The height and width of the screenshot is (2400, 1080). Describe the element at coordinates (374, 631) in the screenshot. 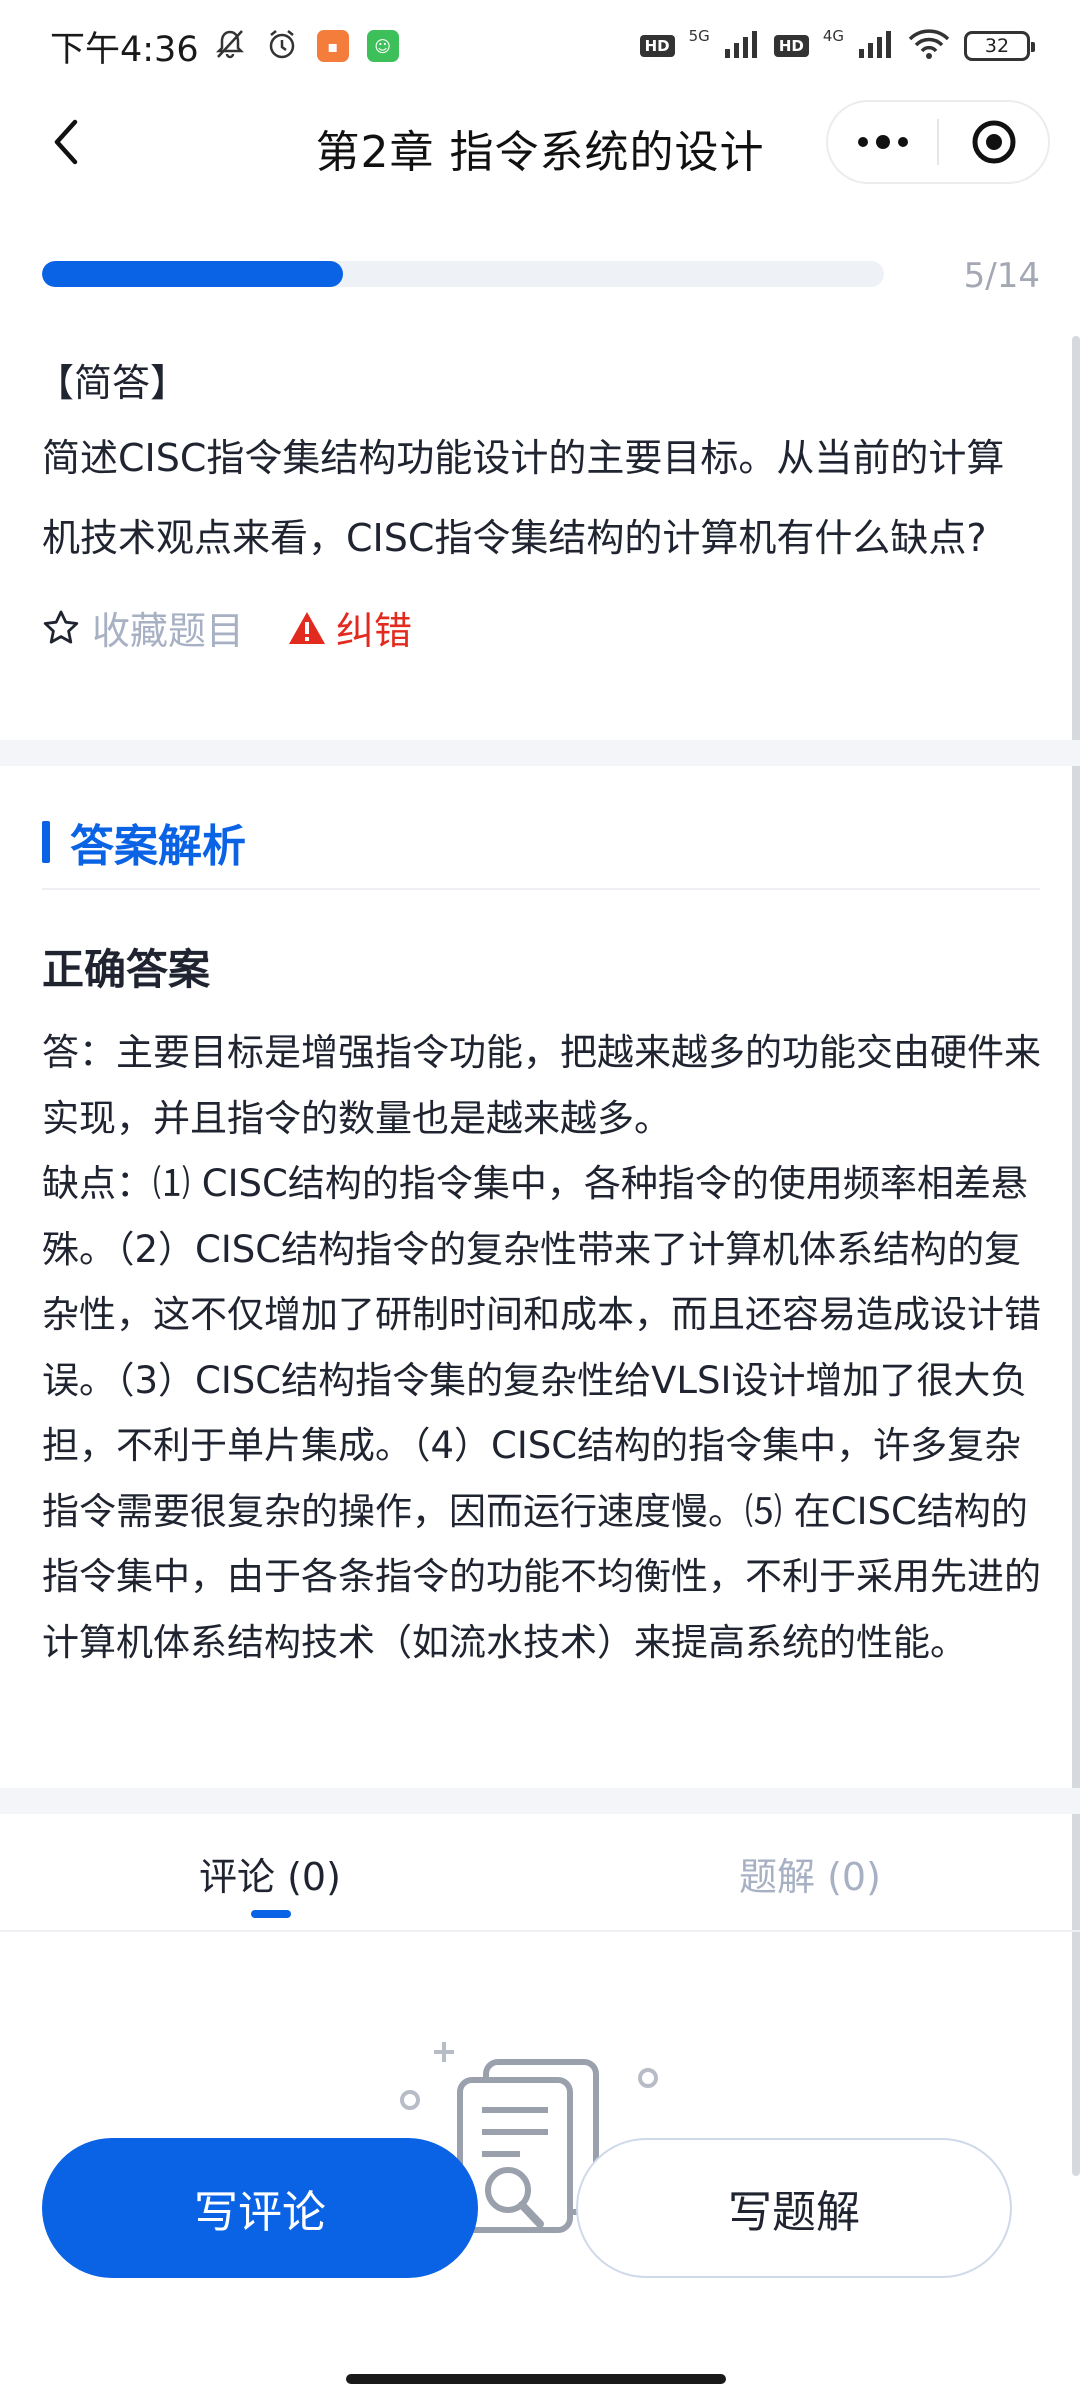

I see `report-label: 纠错` at that location.